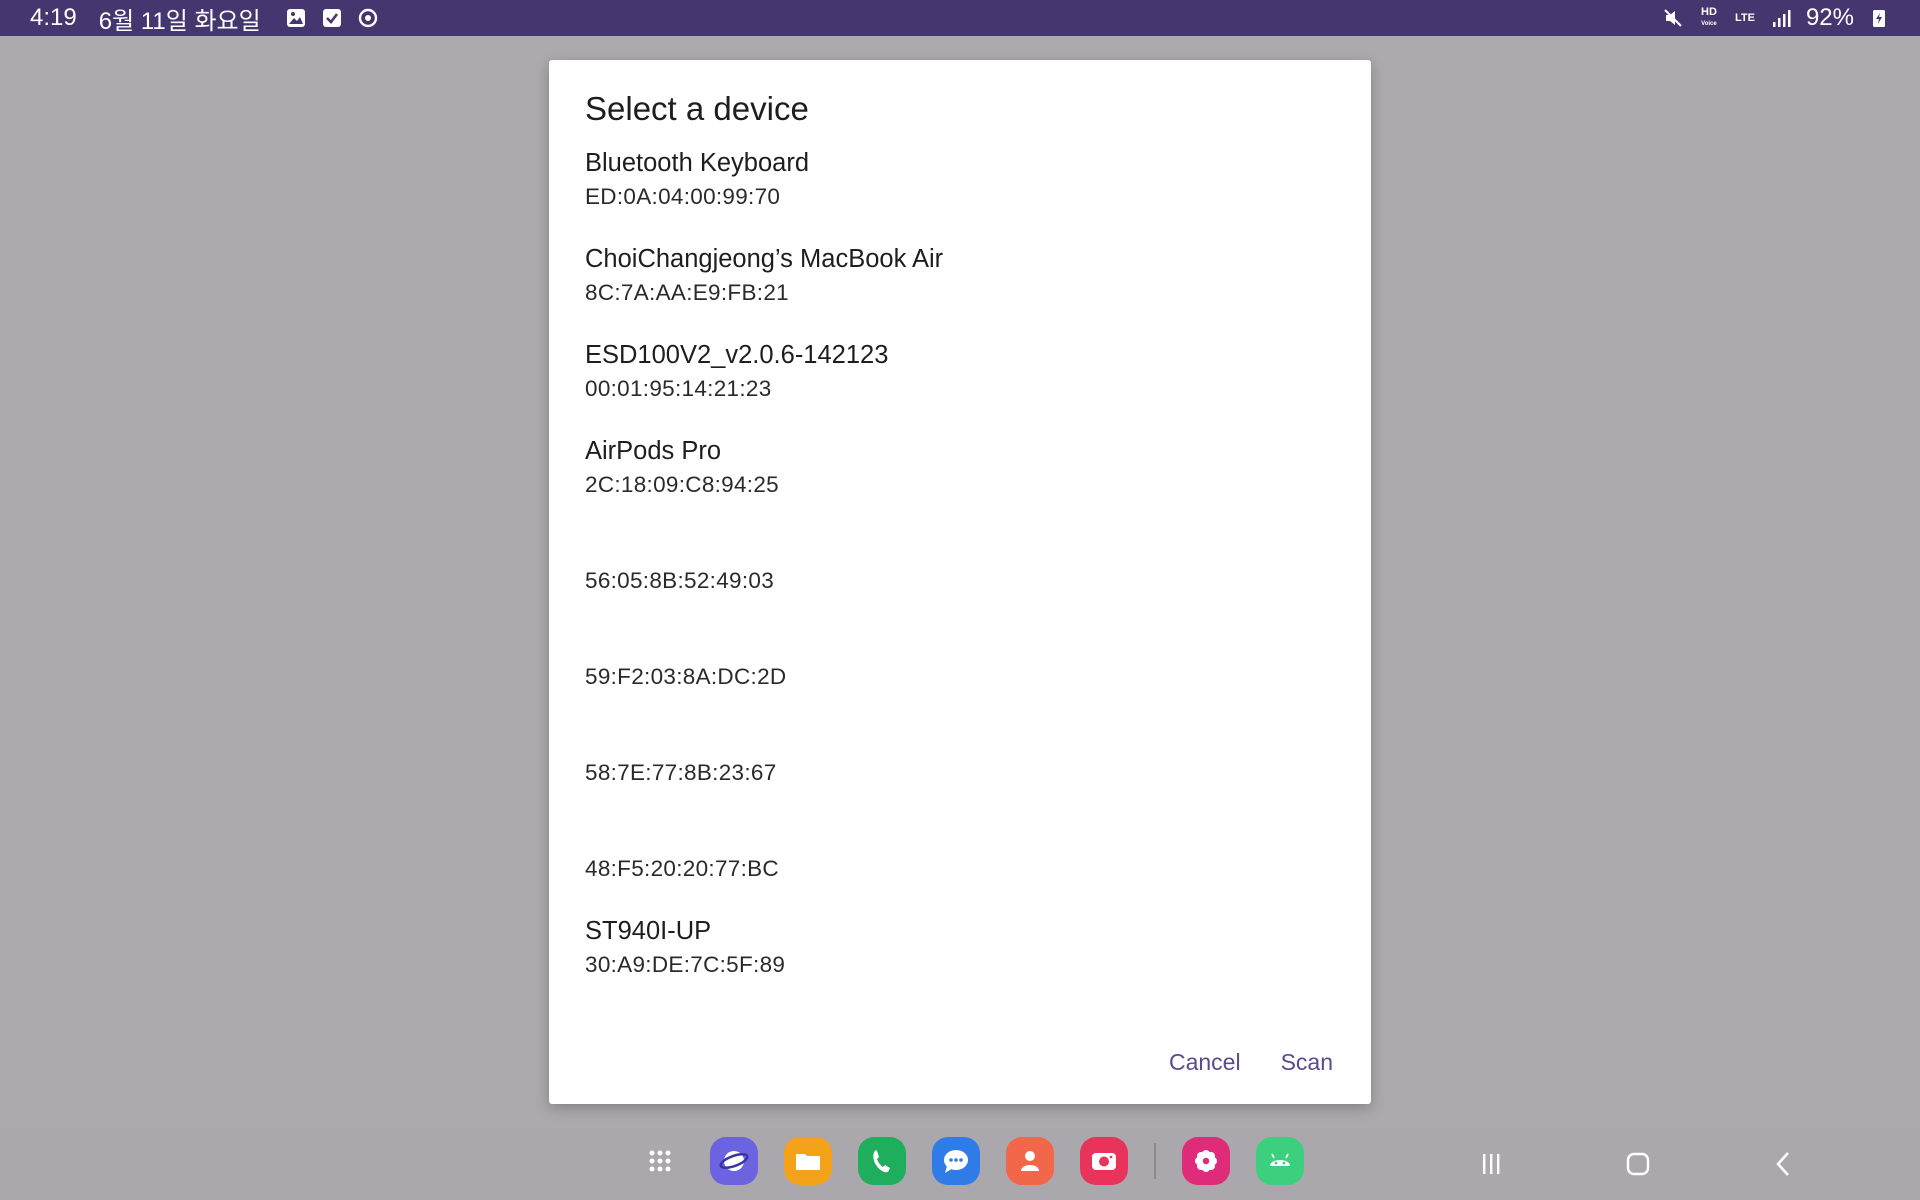 The width and height of the screenshot is (1920, 1200). I want to click on mute-icon, so click(1673, 18).